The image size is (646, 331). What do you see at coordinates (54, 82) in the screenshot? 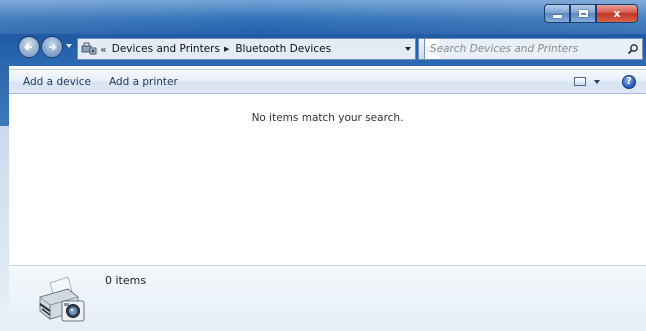
I see `add-device-button: Add a device` at bounding box center [54, 82].